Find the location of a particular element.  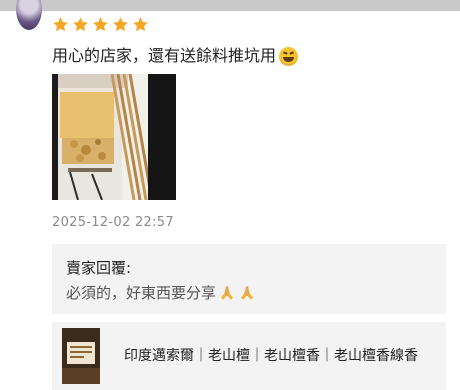

reviewer-avatar is located at coordinates (29, 15).